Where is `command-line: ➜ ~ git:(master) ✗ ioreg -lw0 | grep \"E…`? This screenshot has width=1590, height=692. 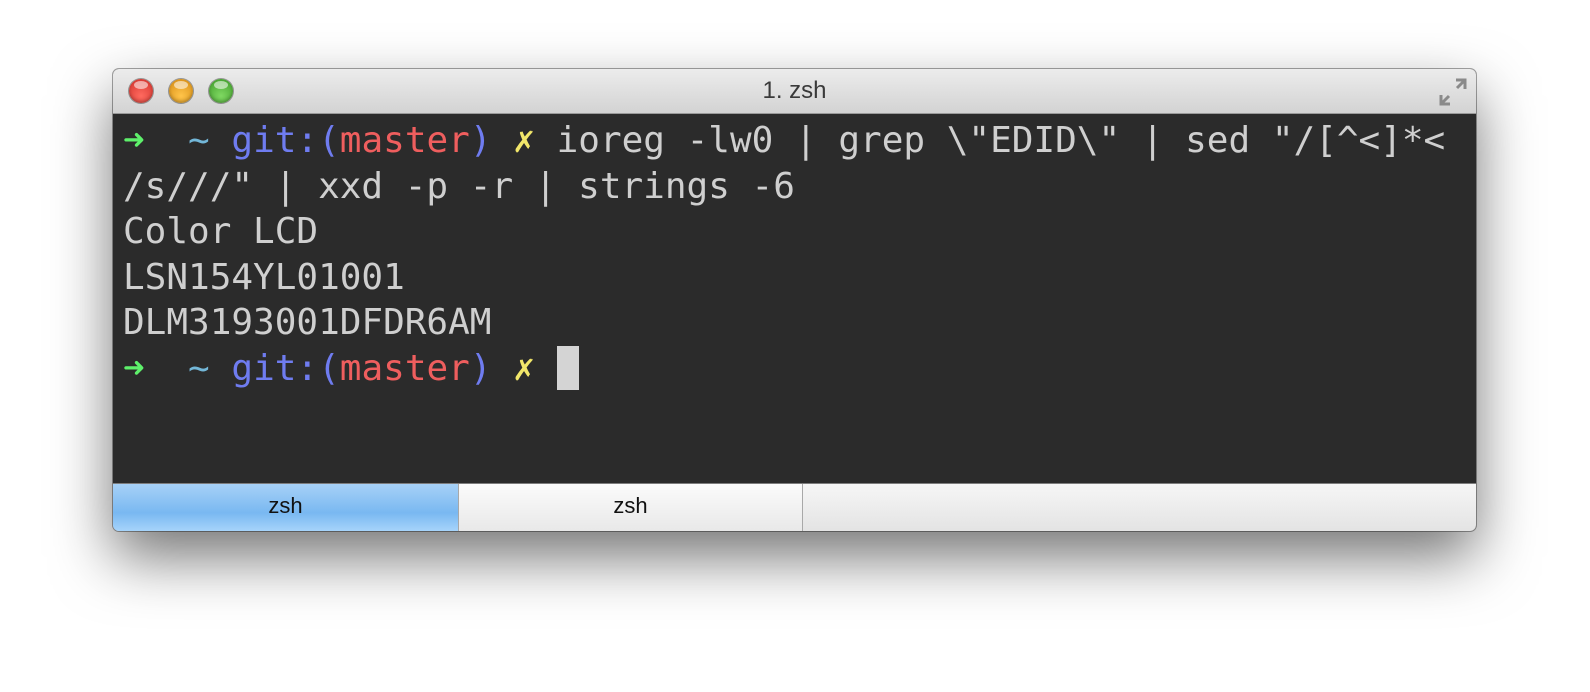 command-line: ➜ ~ git:(master) ✗ ioreg -lw0 | grep \"E… is located at coordinates (799, 141).